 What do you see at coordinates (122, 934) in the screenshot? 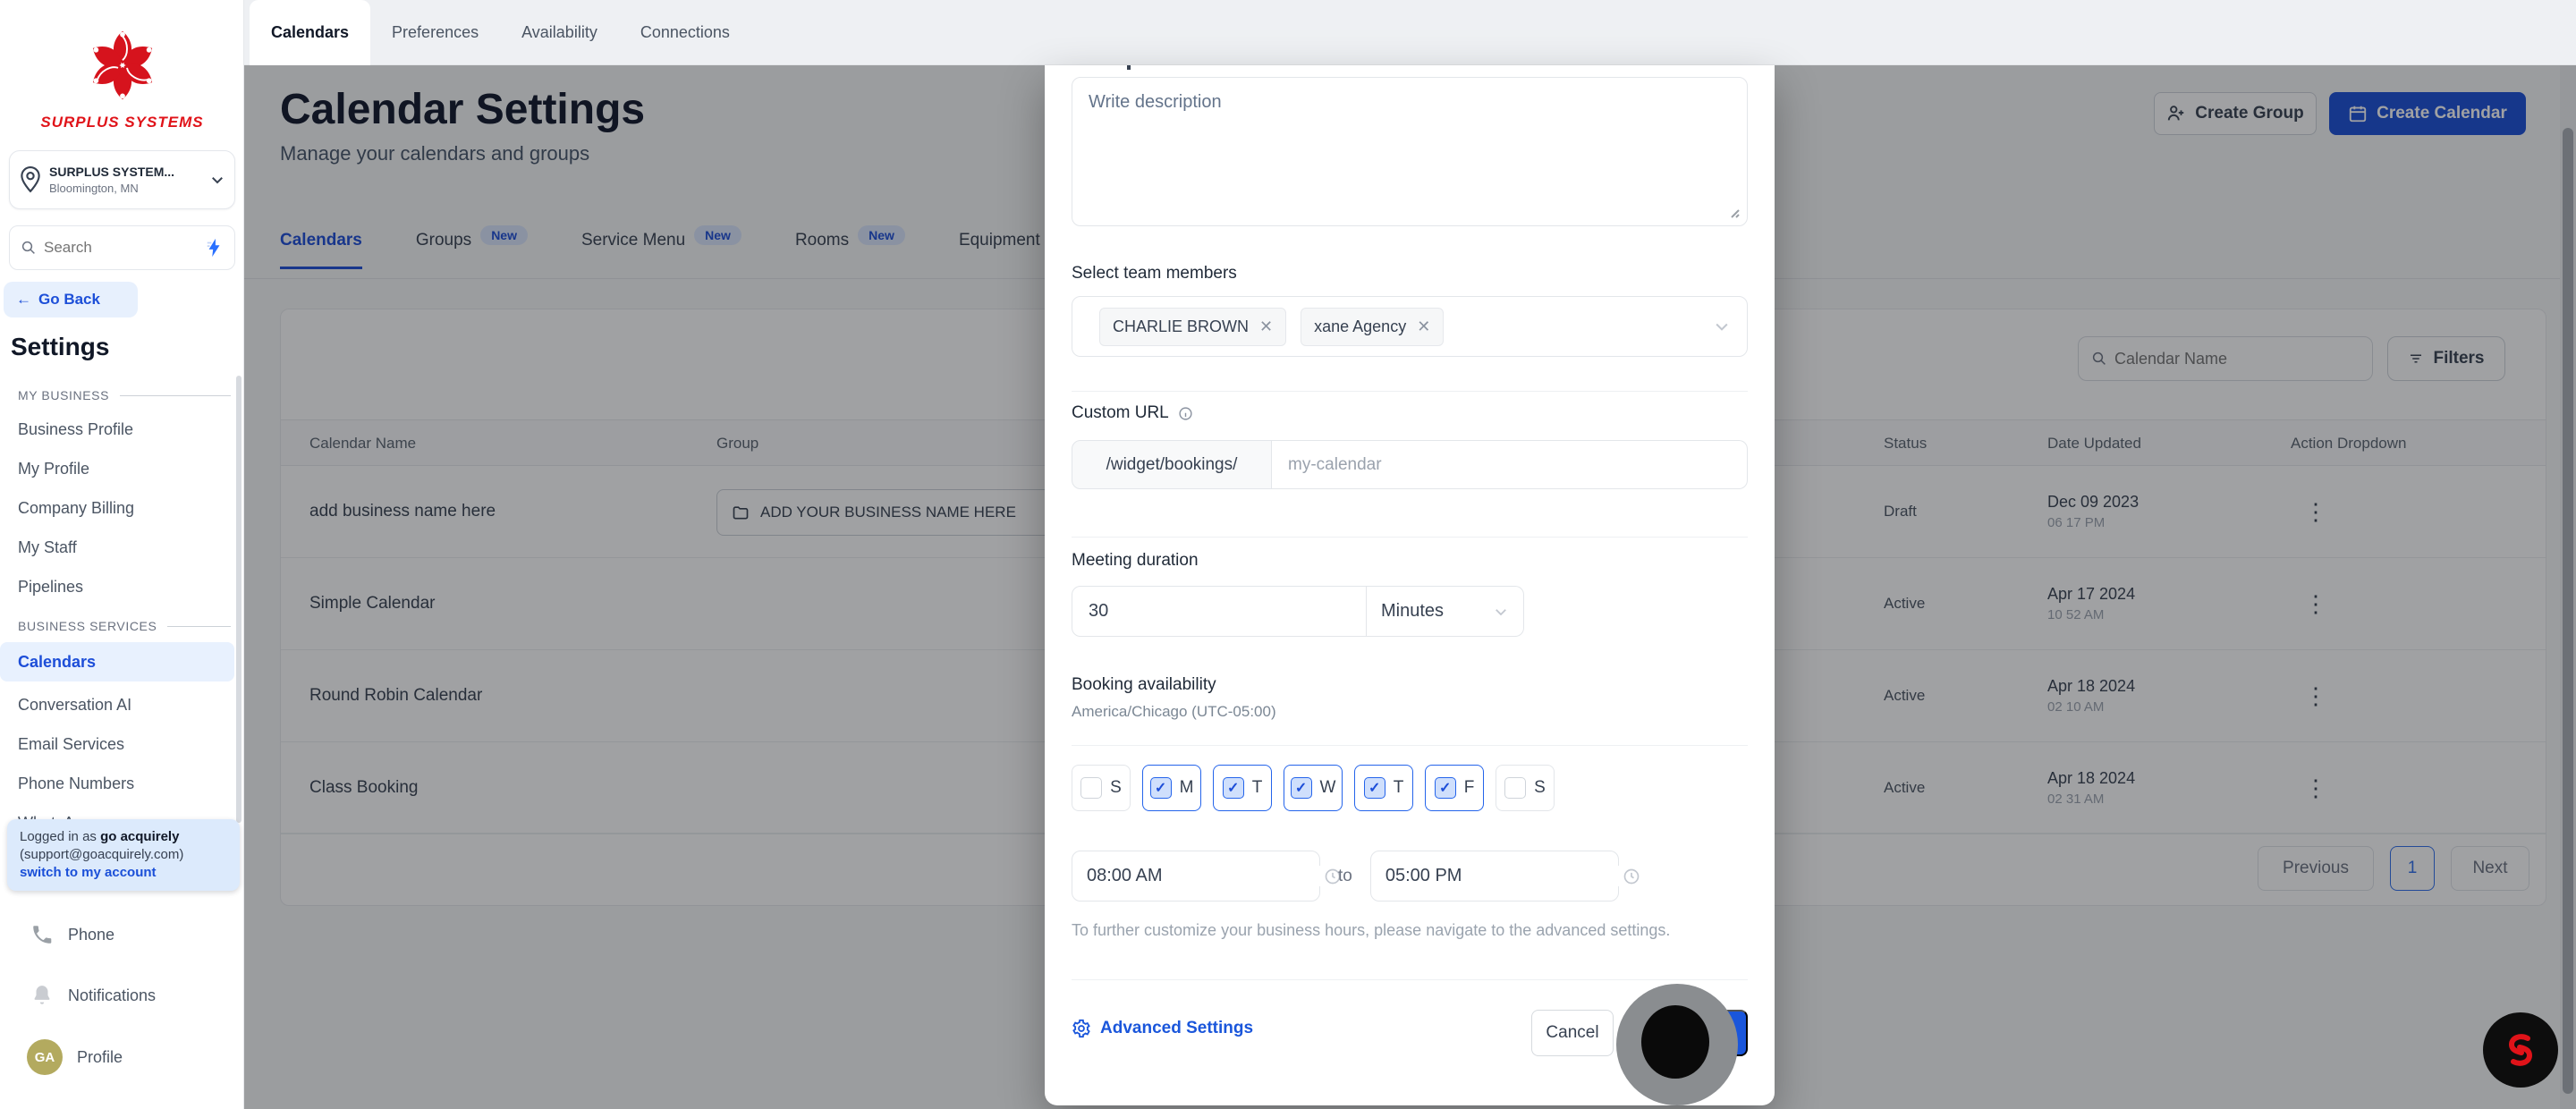
I see `sidebar-phone: Phone` at bounding box center [122, 934].